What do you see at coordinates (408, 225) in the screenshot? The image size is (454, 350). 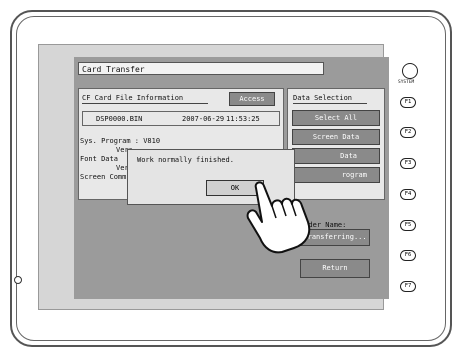 I see `f5-key: F5` at bounding box center [408, 225].